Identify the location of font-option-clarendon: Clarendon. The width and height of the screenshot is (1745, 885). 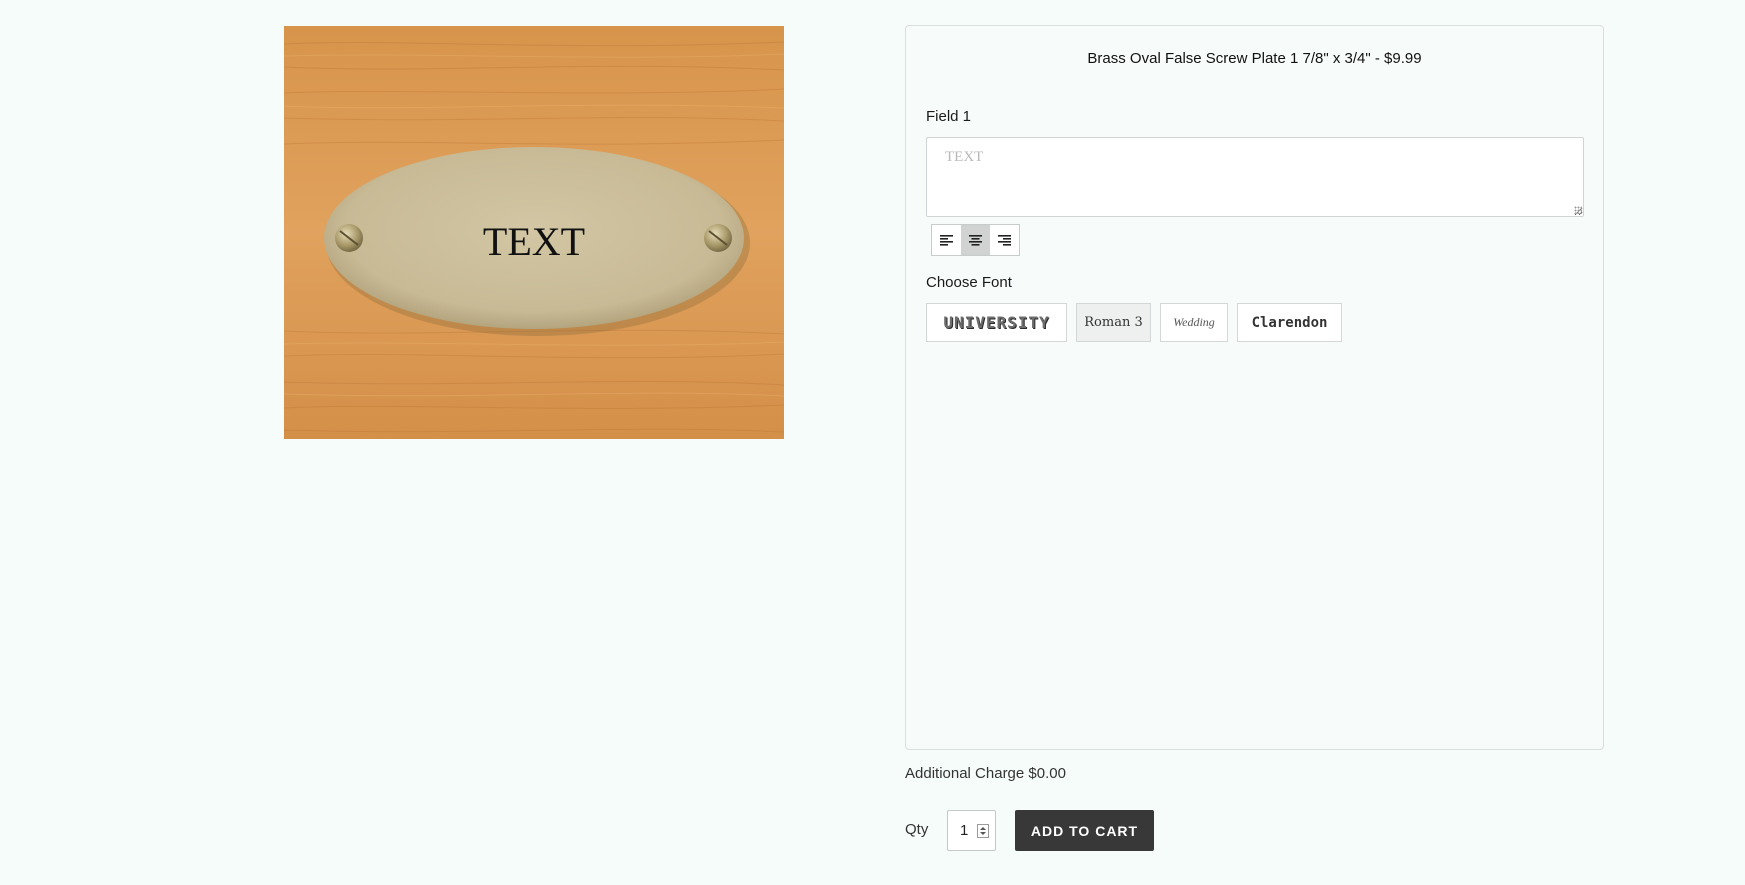
(1289, 322).